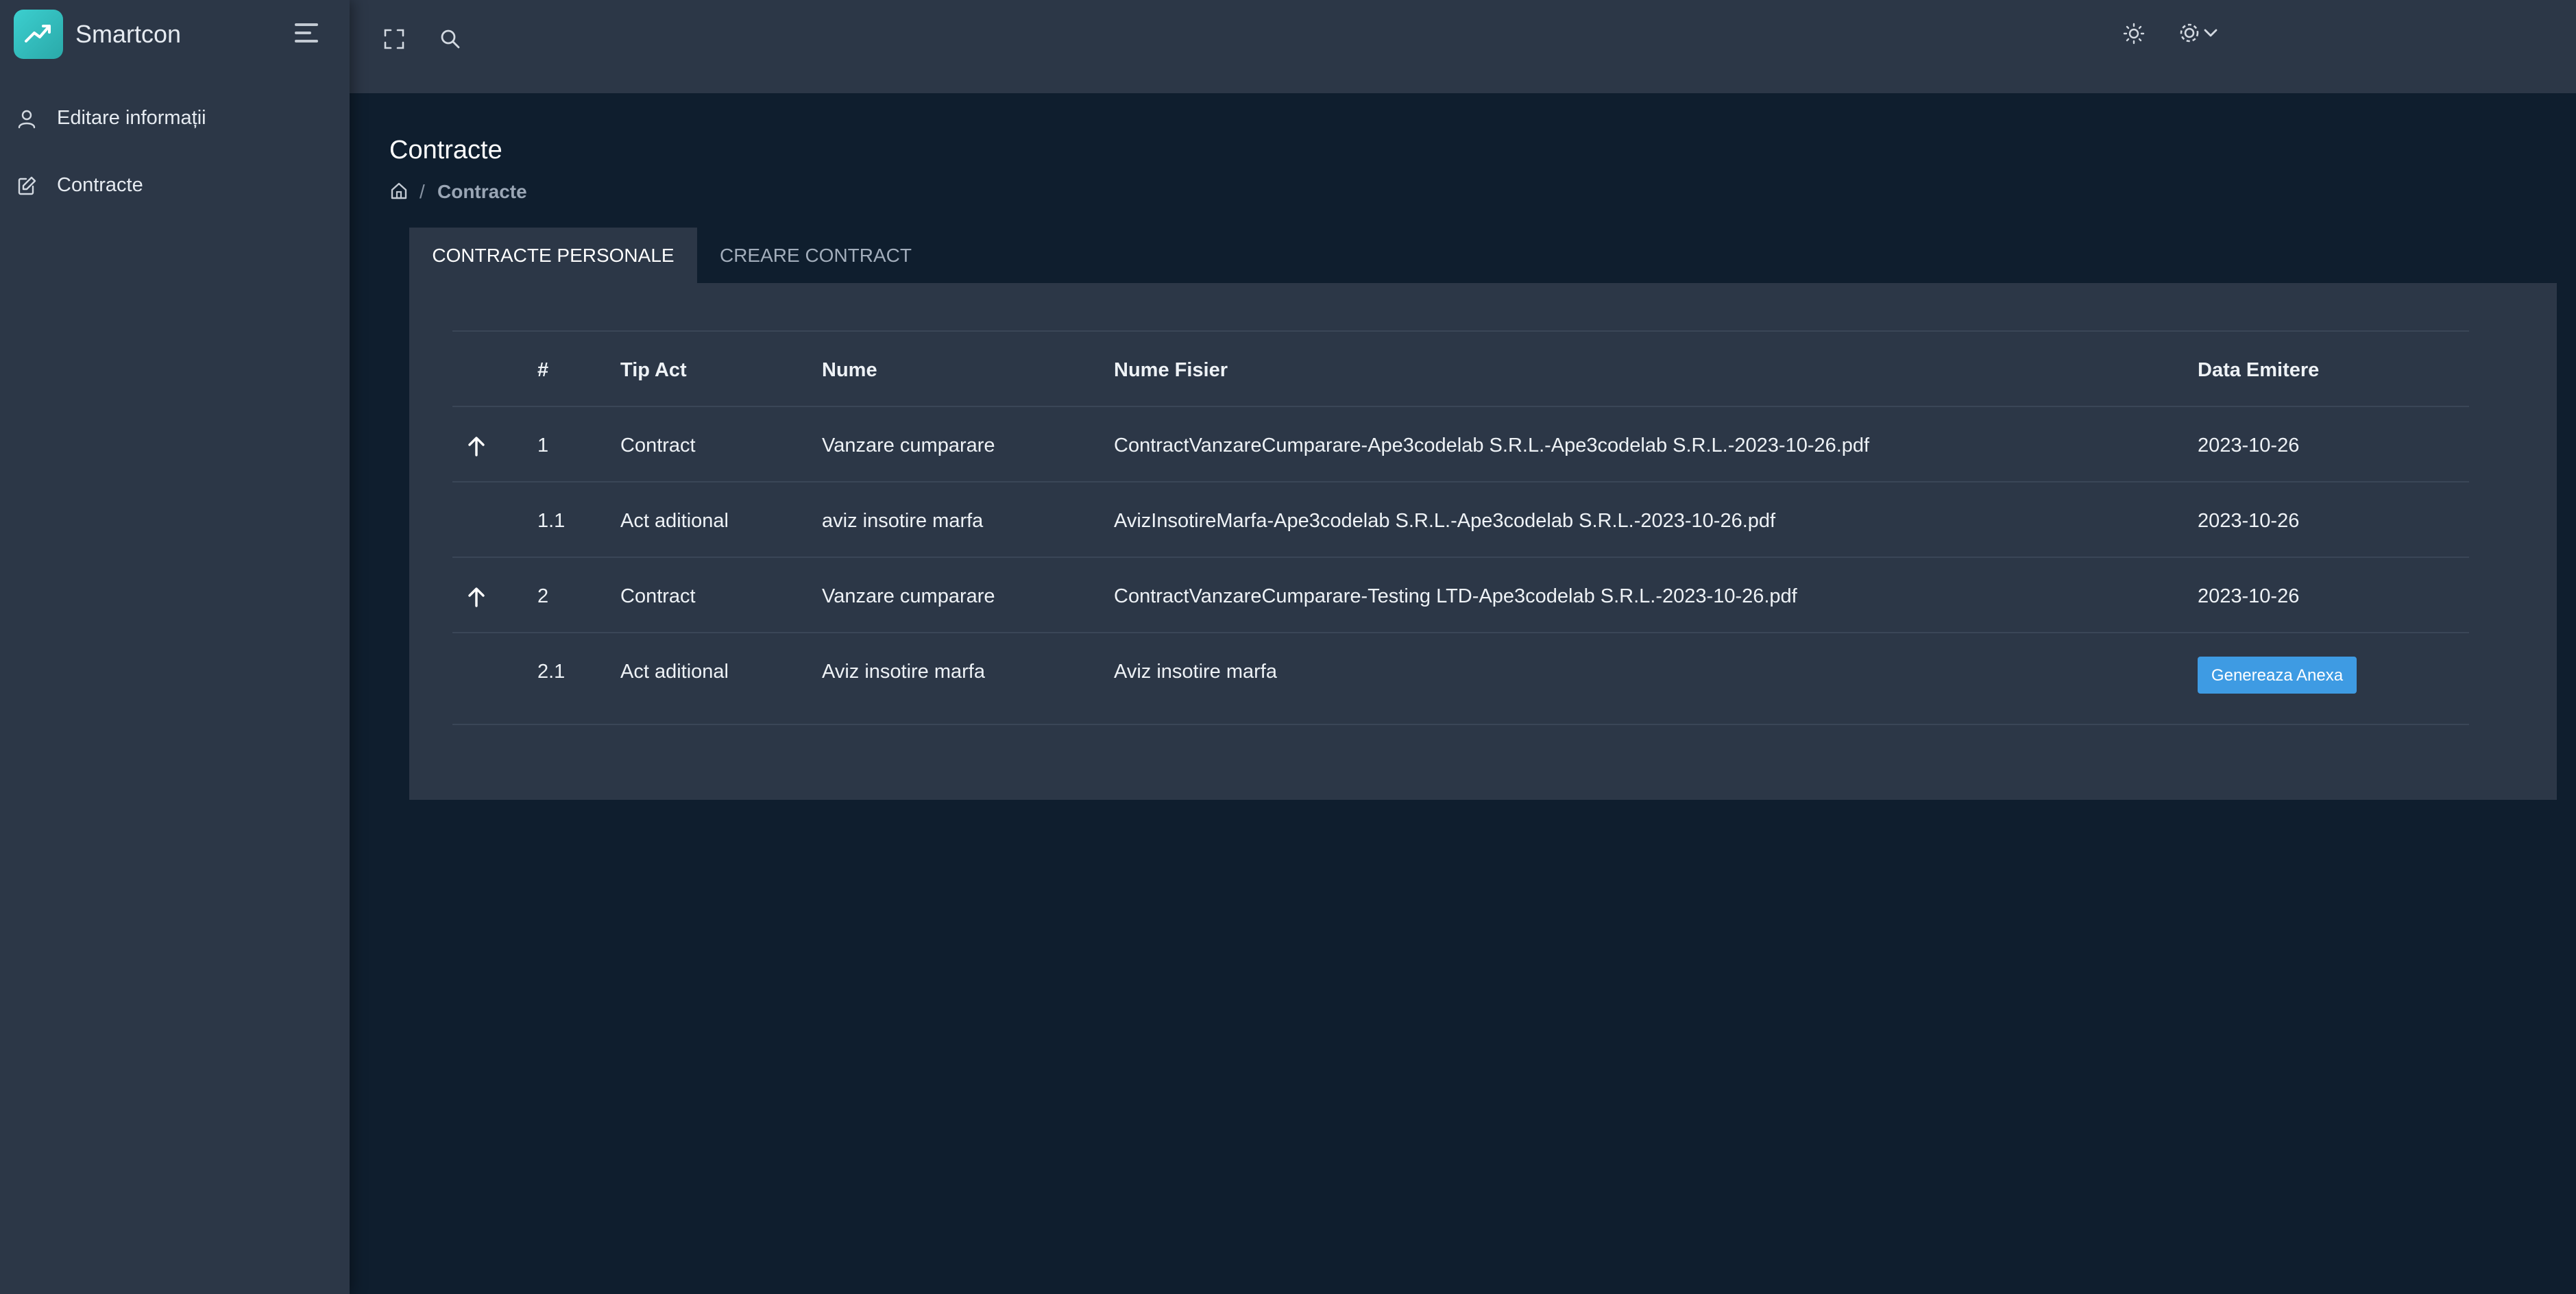  What do you see at coordinates (553, 256) in the screenshot?
I see `tab-contracte-personale: CONTRACTE PERSONALE` at bounding box center [553, 256].